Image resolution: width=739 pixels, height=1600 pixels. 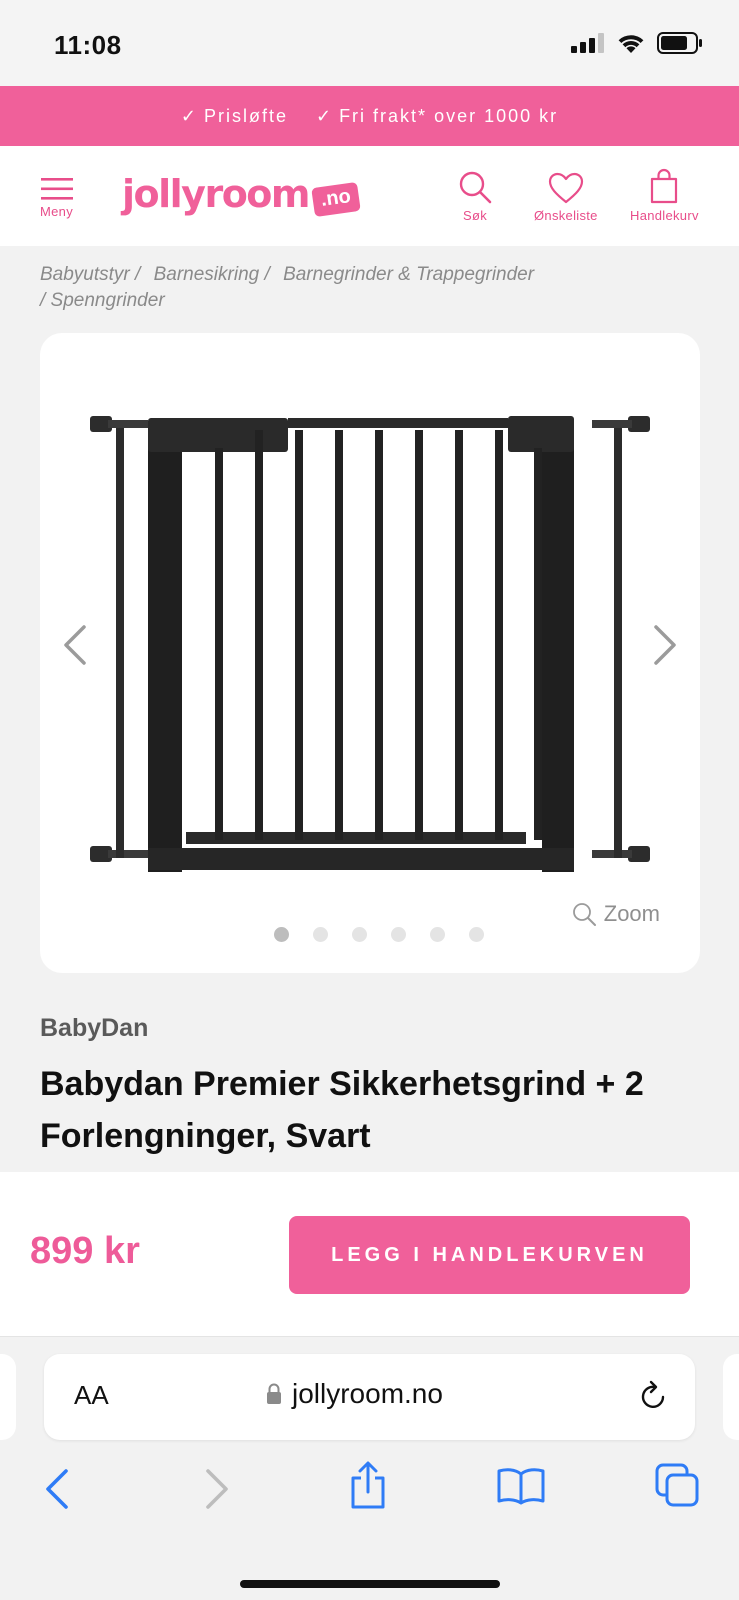 I want to click on wishlist-button: Ønskeliste, so click(x=566, y=197).